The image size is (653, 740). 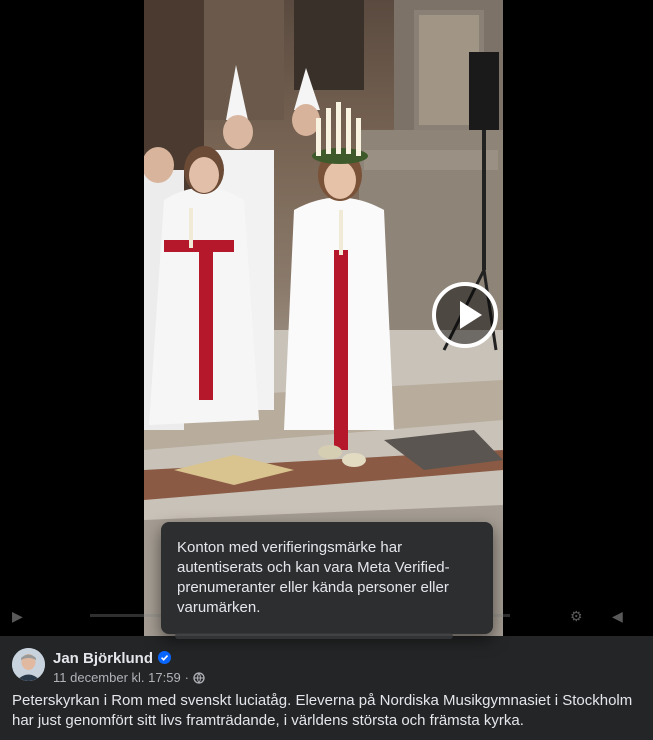 I want to click on post-date: 11 december kl. 17:59, so click(x=117, y=677).